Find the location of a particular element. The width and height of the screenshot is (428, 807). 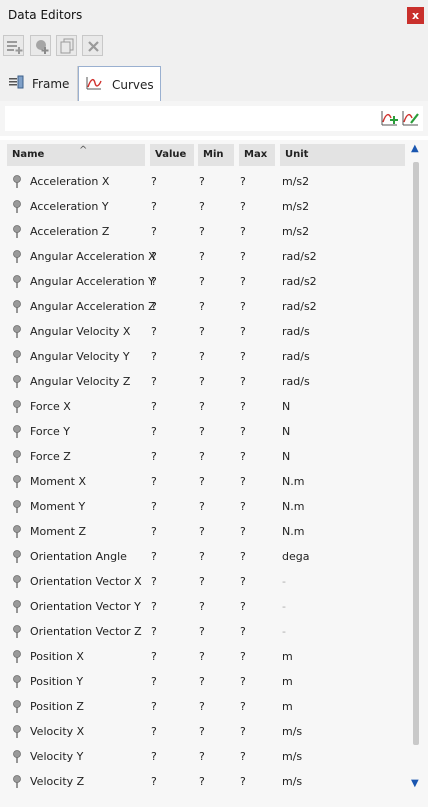

table-row: Position X??? m is located at coordinates (202, 656).